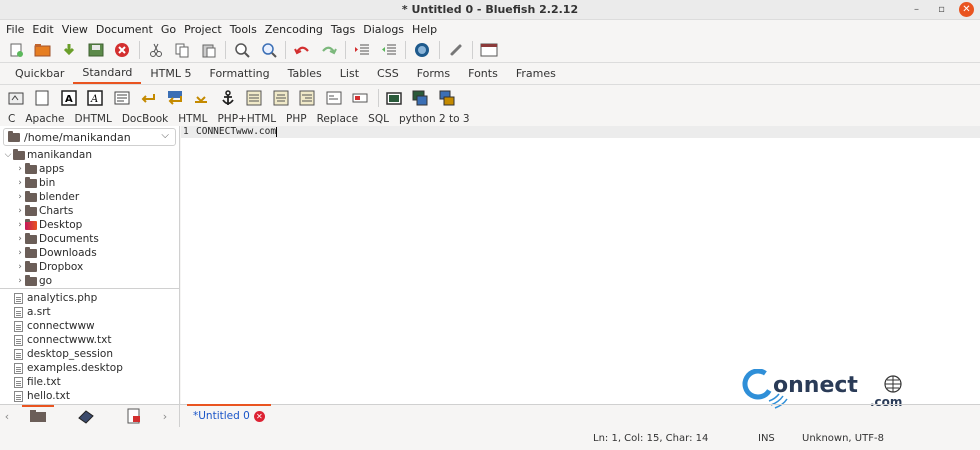 Image resolution: width=980 pixels, height=450 pixels. I want to click on file-row: connectwww, so click(89, 326).